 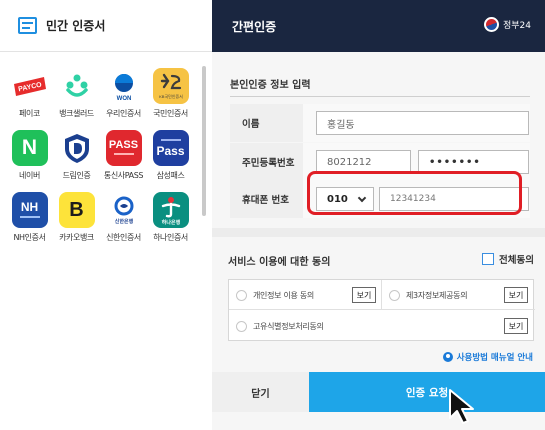 I want to click on agree-all-label: 전체동의, so click(x=516, y=260).